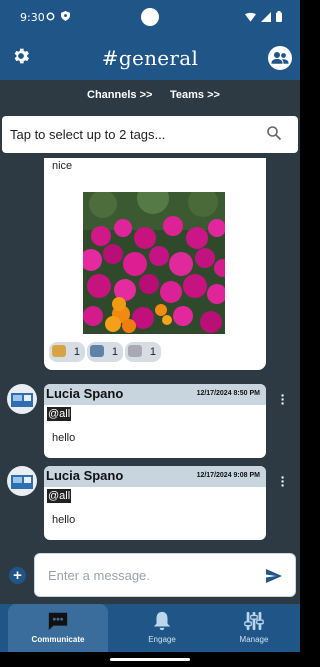 The height and width of the screenshot is (667, 320). I want to click on nav-links-bar: Channels >> Teams >>, so click(150, 96).